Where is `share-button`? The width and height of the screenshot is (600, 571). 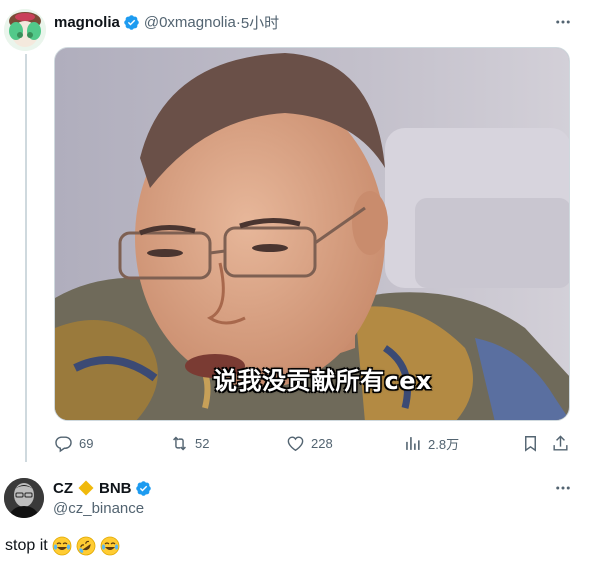 share-button is located at coordinates (560, 443).